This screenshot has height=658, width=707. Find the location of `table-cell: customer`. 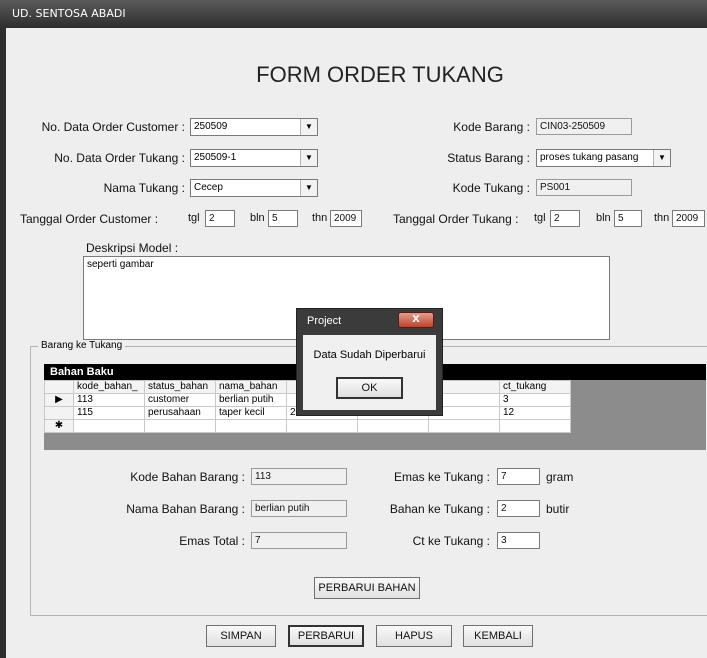

table-cell: customer is located at coordinates (180, 400).